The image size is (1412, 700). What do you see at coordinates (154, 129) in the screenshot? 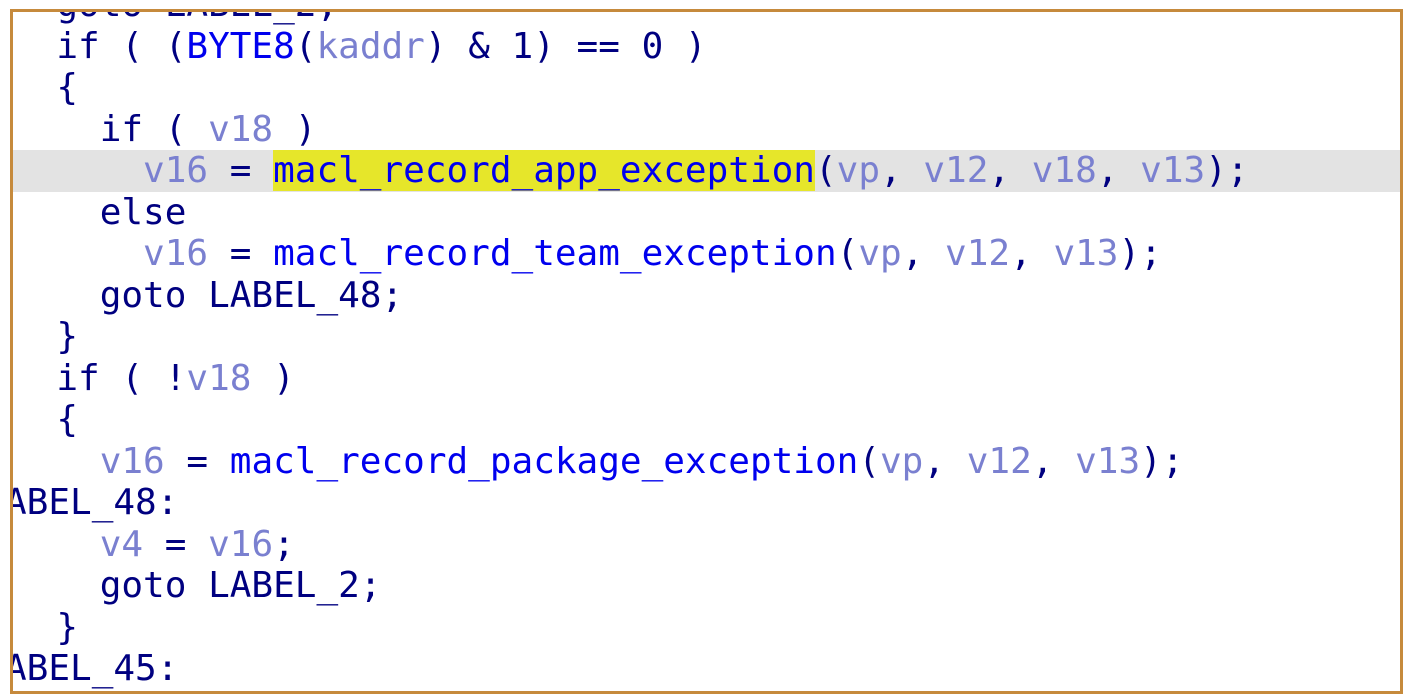
I see `code-token: if (` at bounding box center [154, 129].